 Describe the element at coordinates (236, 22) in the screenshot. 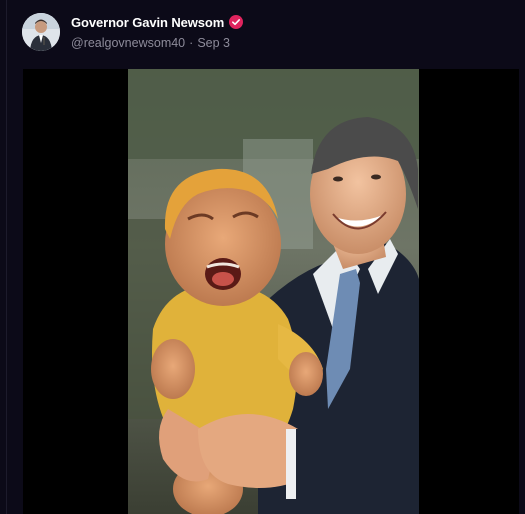

I see `verified-badge-icon` at that location.